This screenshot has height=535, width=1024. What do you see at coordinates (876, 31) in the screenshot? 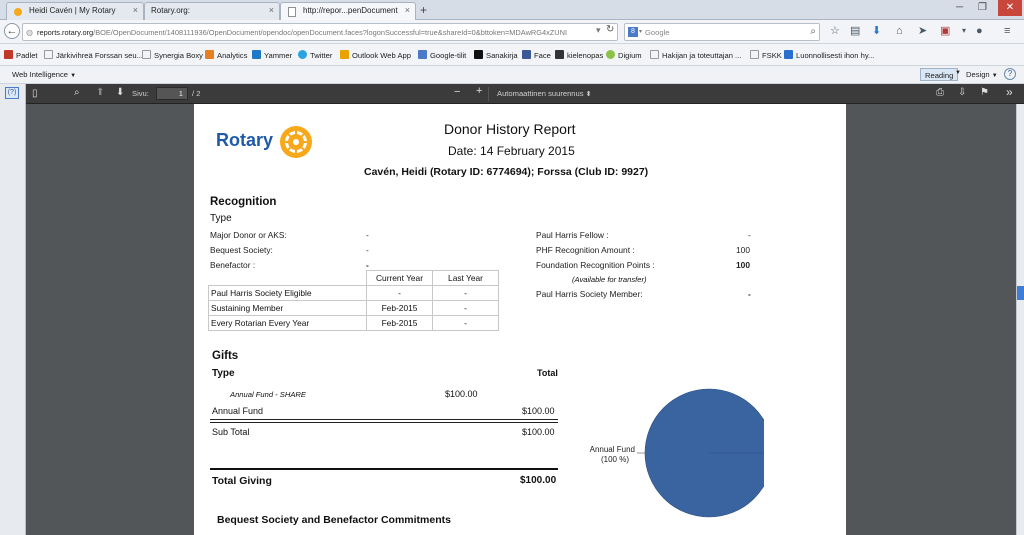
I see `downloads-icon: ⬇` at bounding box center [876, 31].